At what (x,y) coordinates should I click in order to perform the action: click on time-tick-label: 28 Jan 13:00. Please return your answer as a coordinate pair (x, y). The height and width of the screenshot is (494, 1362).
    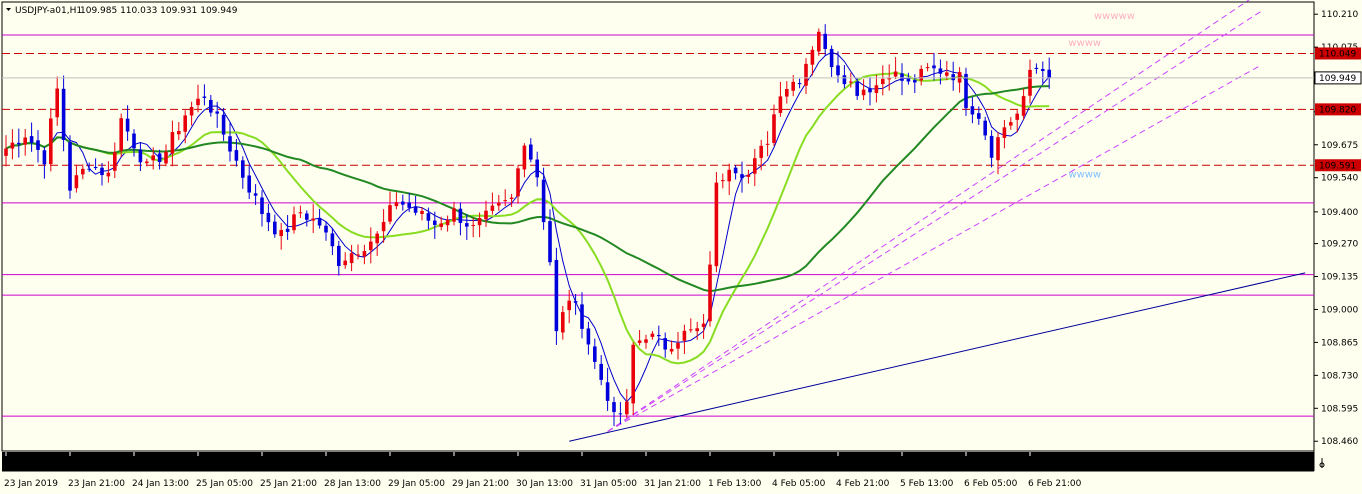
    Looking at the image, I should click on (352, 484).